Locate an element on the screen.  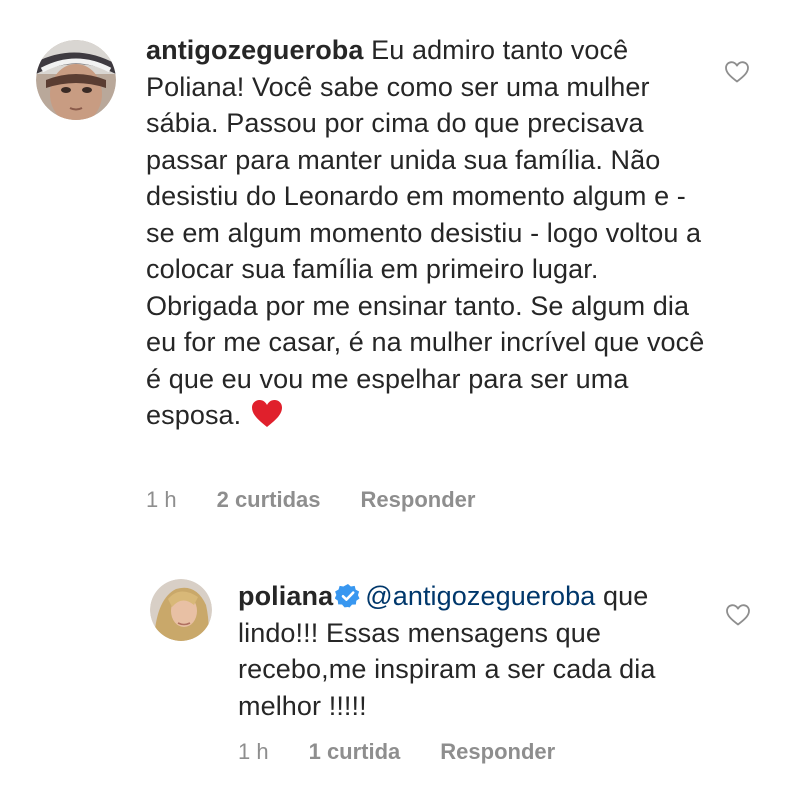
comment-likes-count: 2 curtidas is located at coordinates (269, 500).